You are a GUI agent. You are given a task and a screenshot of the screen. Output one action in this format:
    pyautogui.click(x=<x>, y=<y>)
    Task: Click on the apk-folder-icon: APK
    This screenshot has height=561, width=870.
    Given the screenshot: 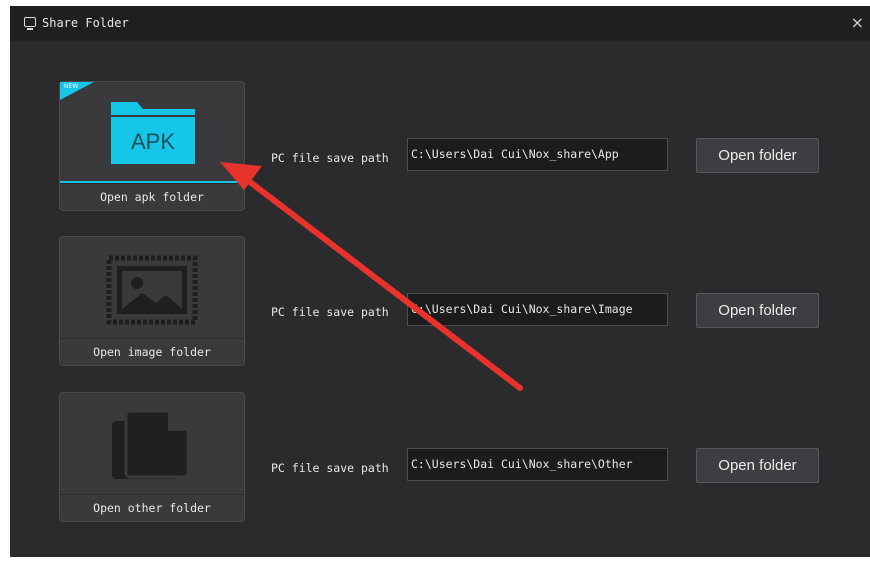 What is the action you would take?
    pyautogui.click(x=153, y=133)
    